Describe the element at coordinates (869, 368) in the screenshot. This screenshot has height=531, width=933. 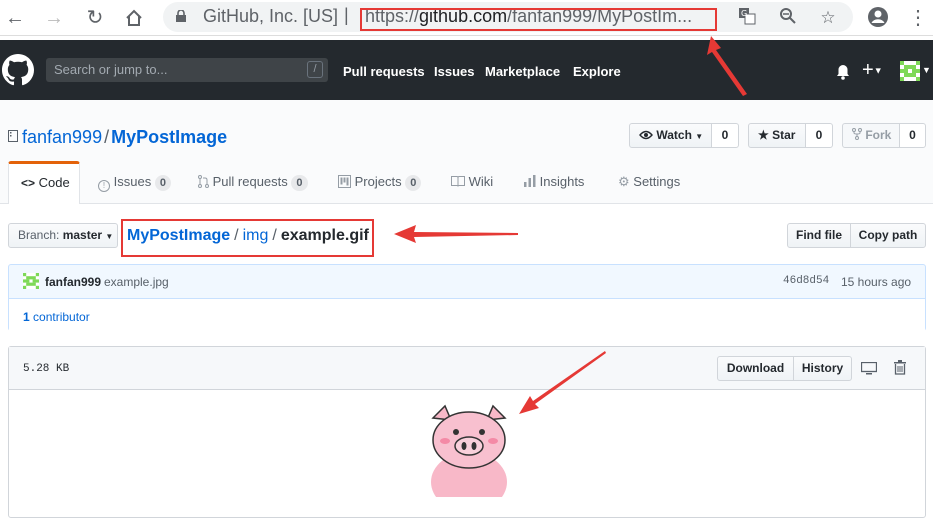
I see `desktop-icon` at that location.